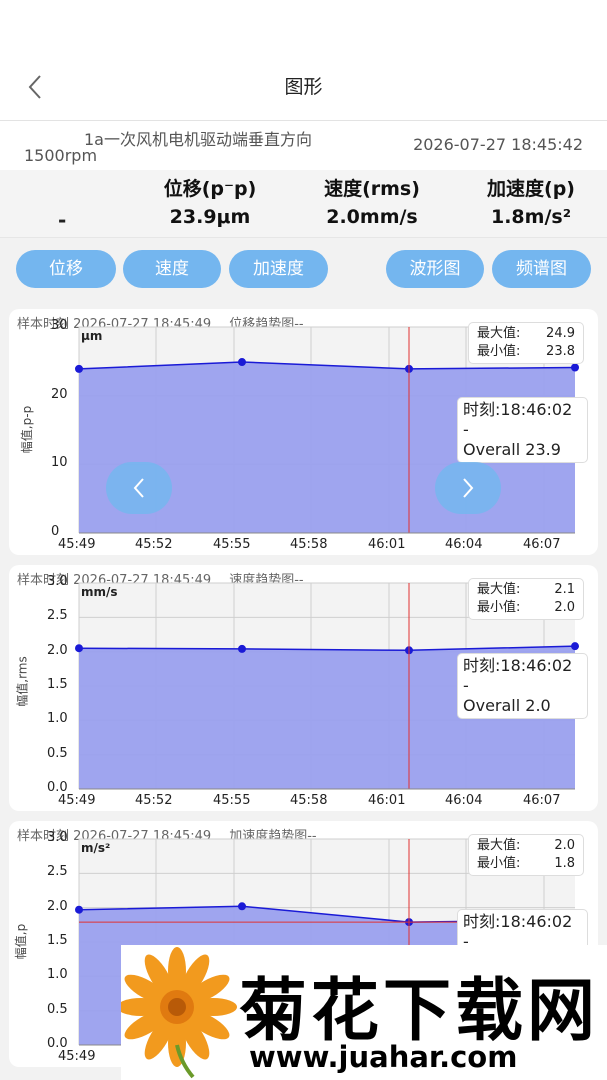  What do you see at coordinates (303, 87) in the screenshot?
I see `page-title: 图形` at bounding box center [303, 87].